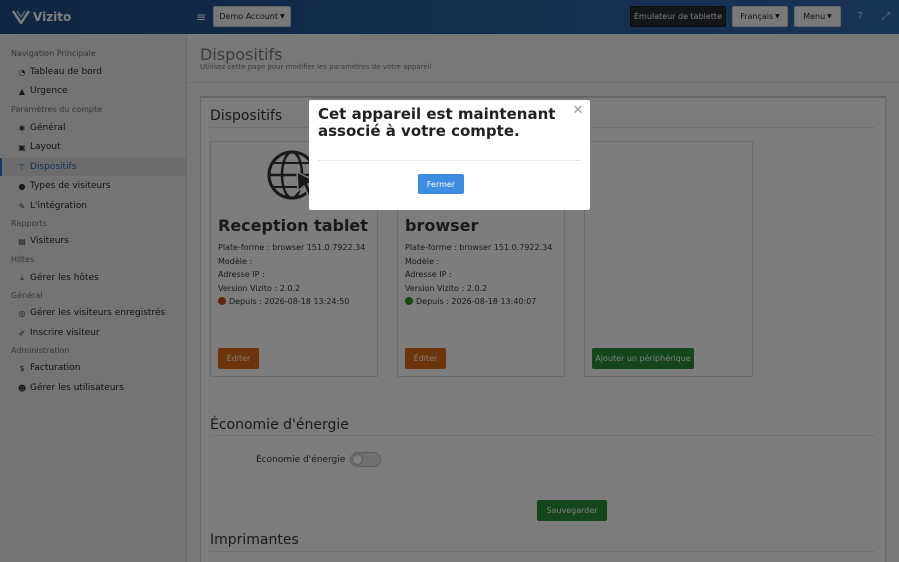 The height and width of the screenshot is (562, 899). Describe the element at coordinates (578, 111) in the screenshot. I see `close-icon: ✕` at that location.